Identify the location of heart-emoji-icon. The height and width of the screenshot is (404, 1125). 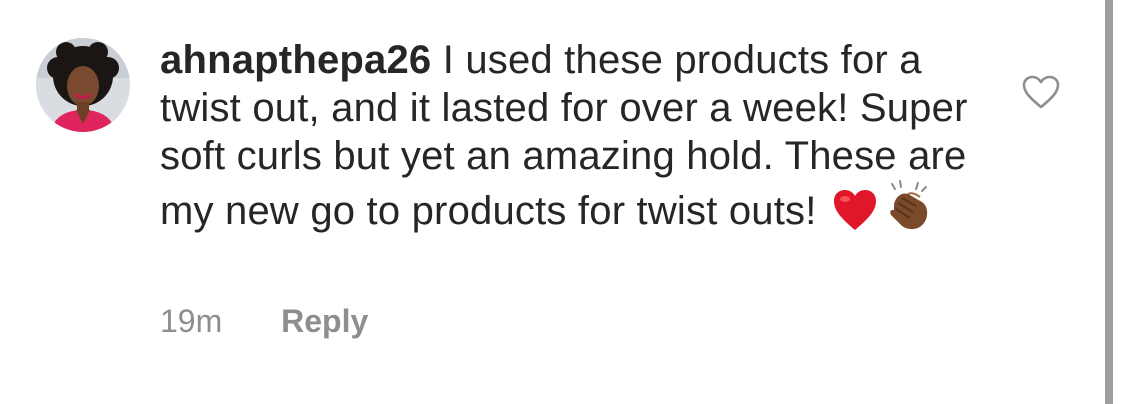
(855, 215).